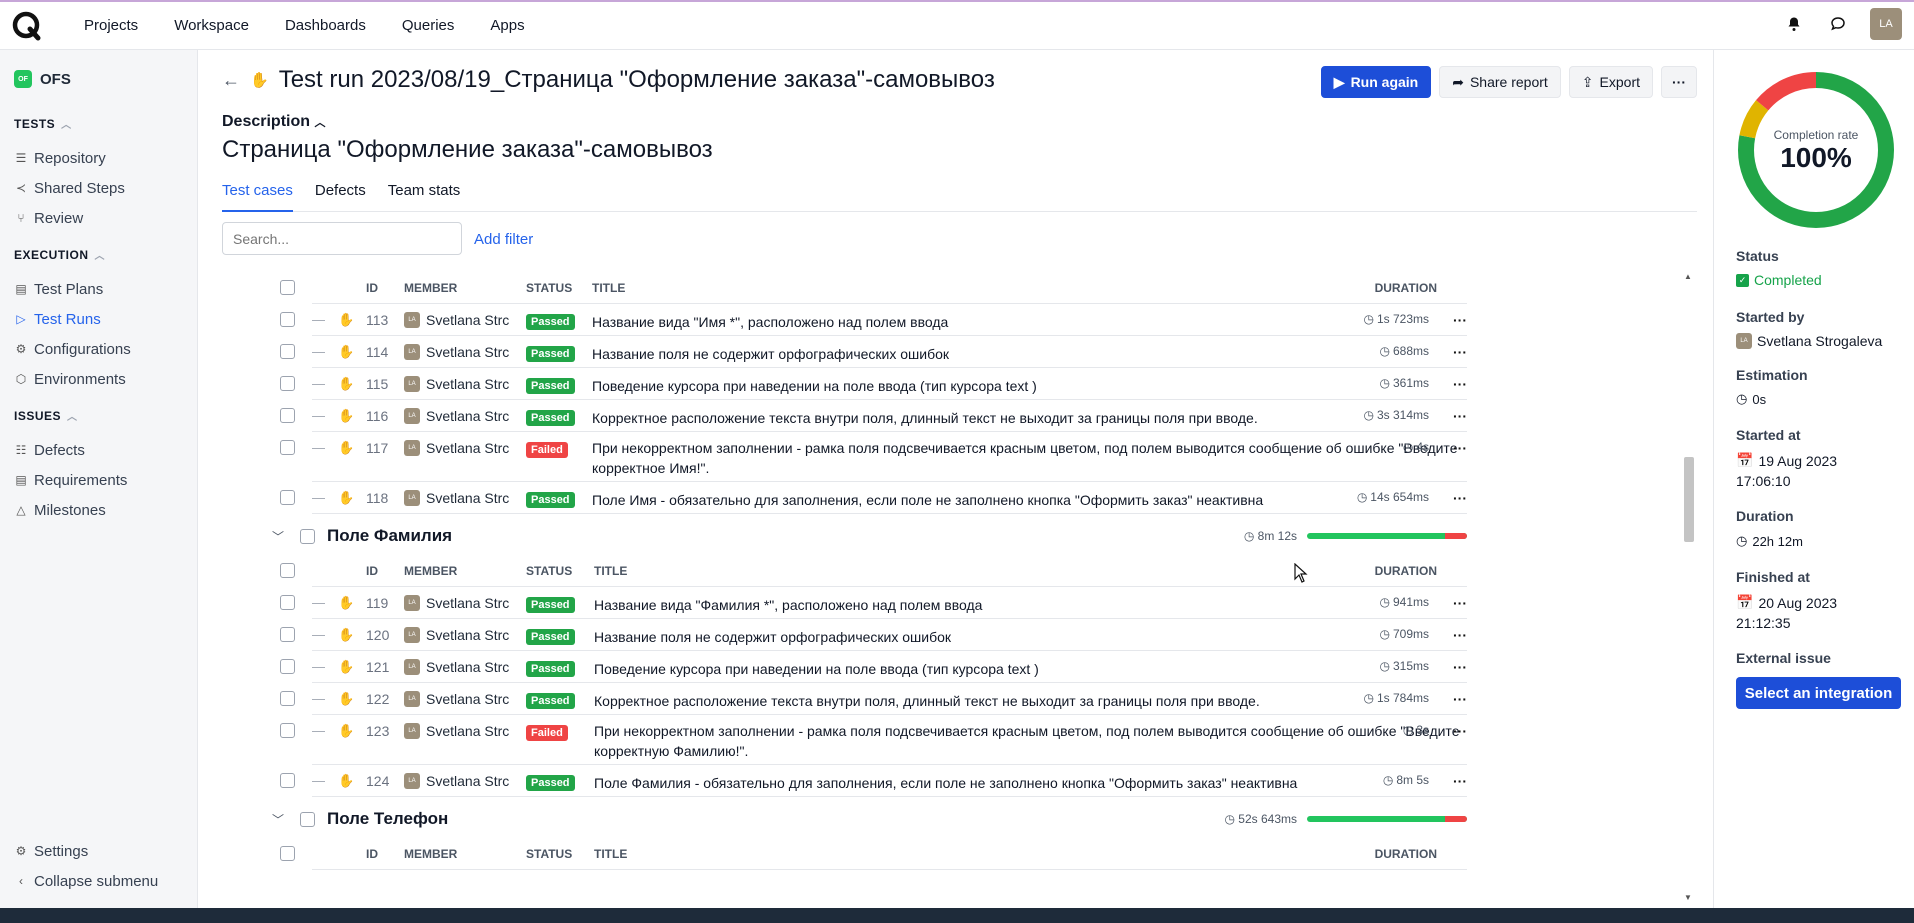 The width and height of the screenshot is (1914, 923). Describe the element at coordinates (342, 238) in the screenshot. I see `search-input` at that location.